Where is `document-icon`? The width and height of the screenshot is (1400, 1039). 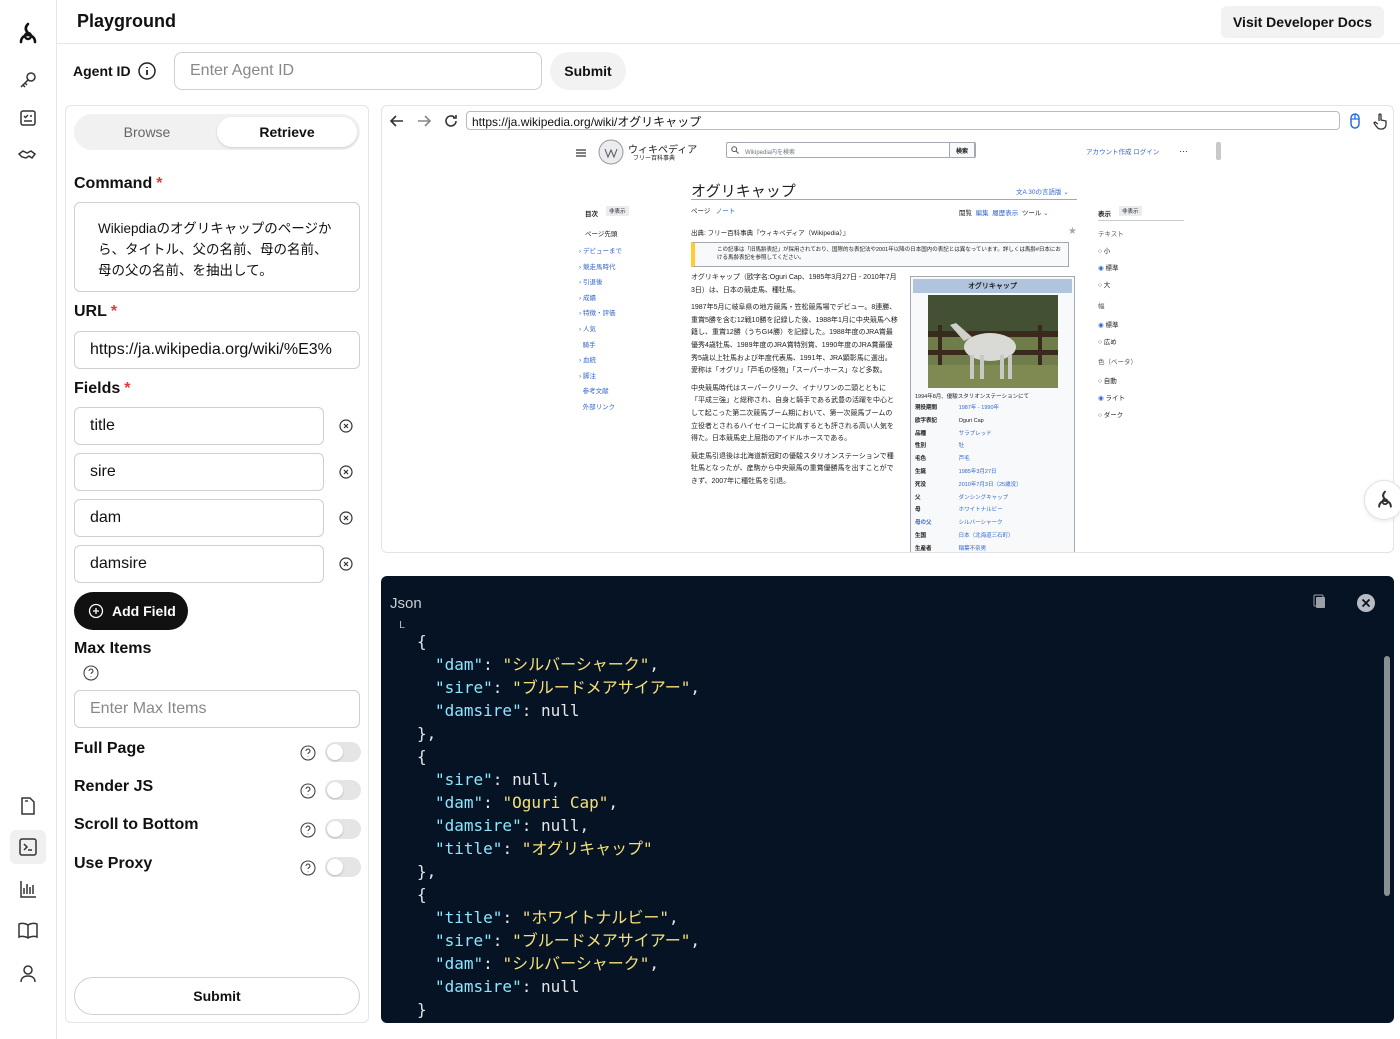
document-icon is located at coordinates (28, 806).